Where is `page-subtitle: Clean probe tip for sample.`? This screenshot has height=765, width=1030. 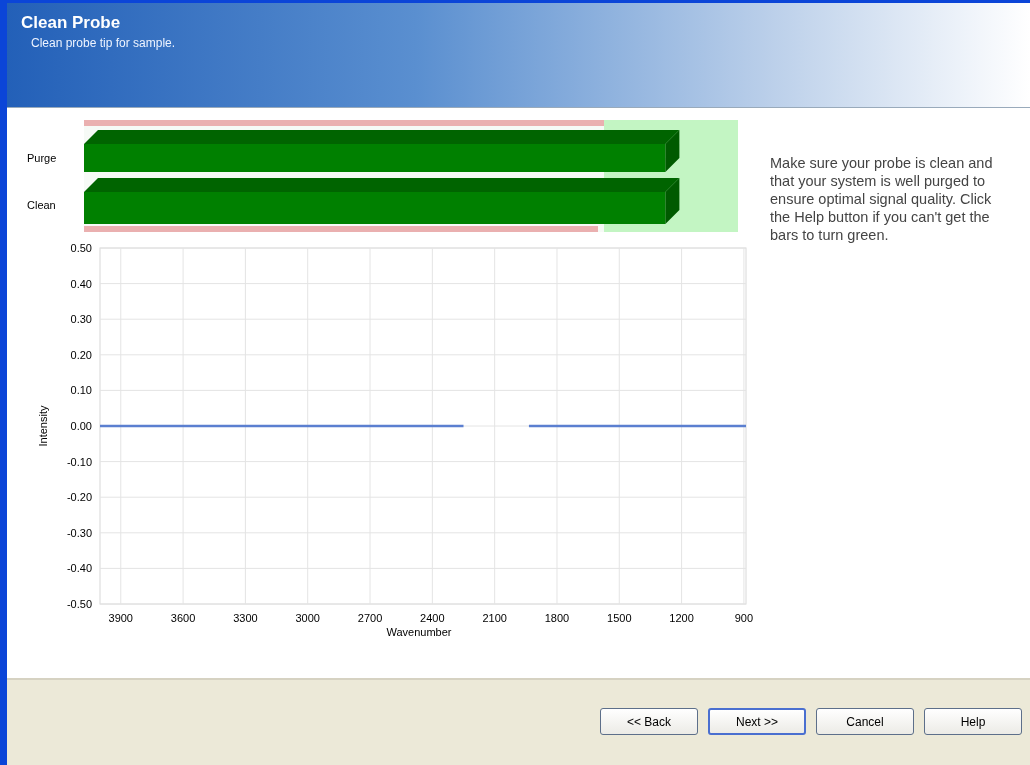
page-subtitle: Clean probe tip for sample. is located at coordinates (103, 43).